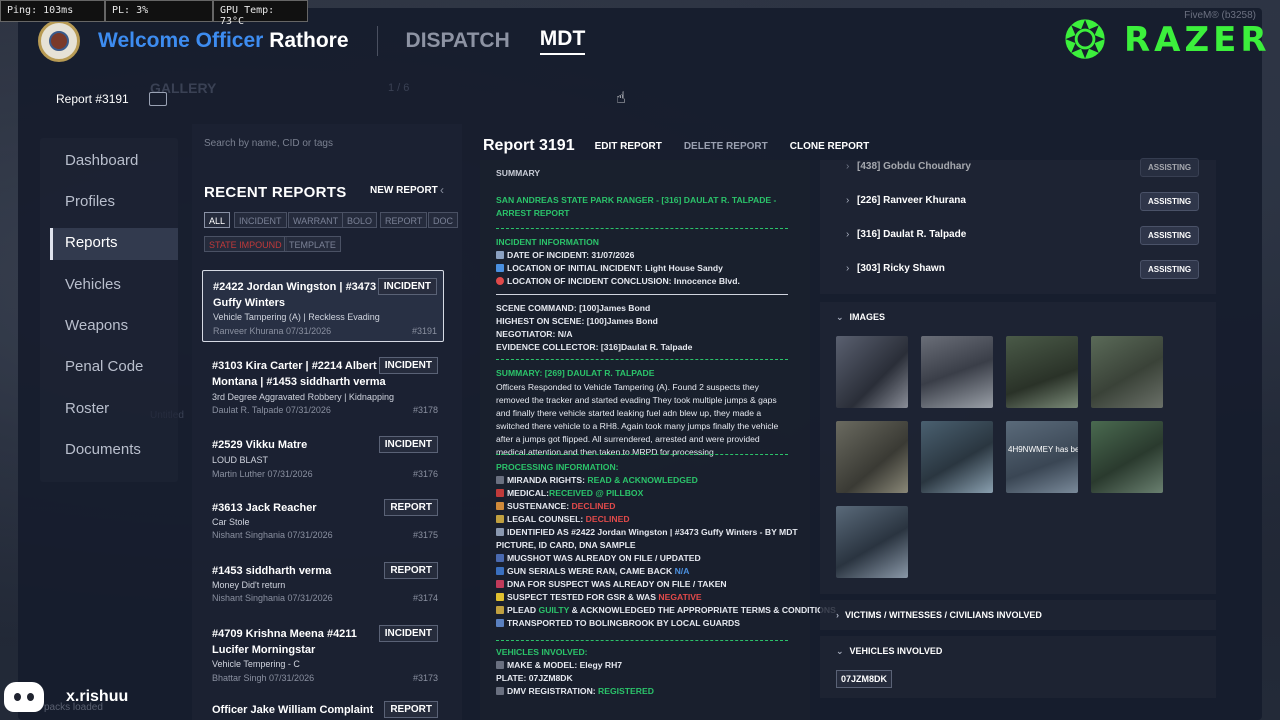  Describe the element at coordinates (642, 228) in the screenshot. I see `divider` at that location.